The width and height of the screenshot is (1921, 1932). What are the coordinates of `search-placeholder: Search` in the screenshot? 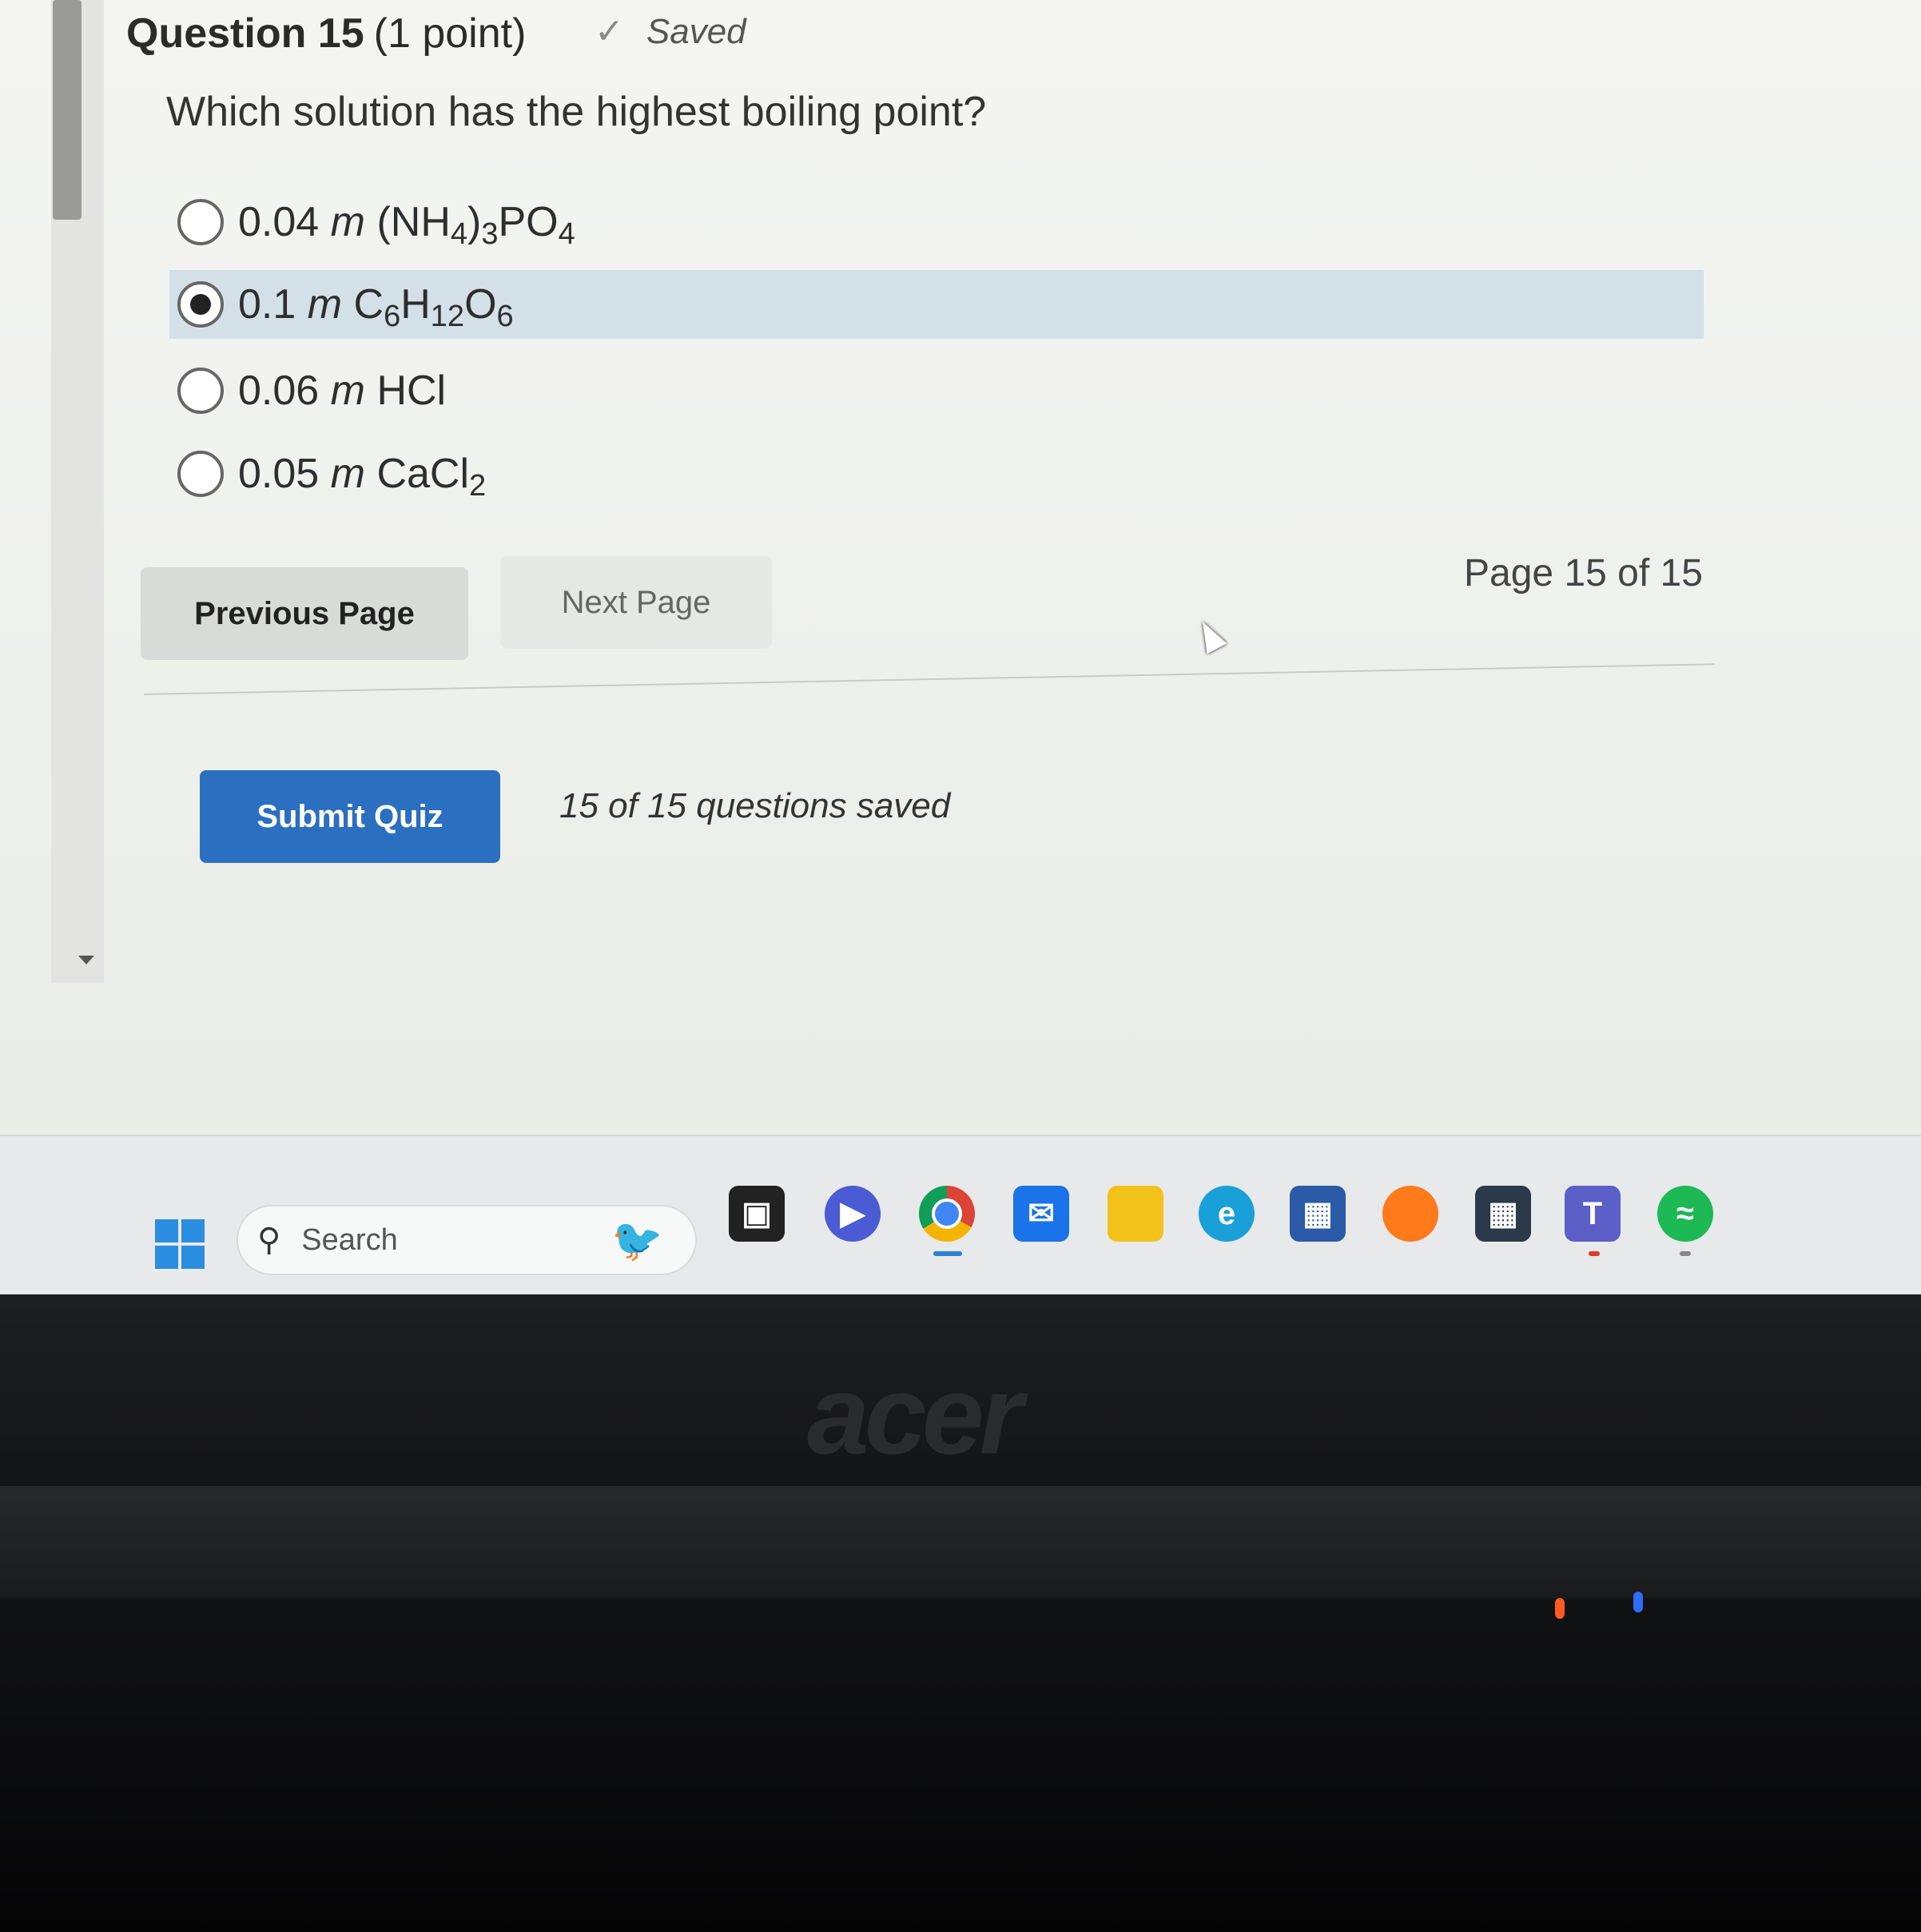 It's located at (349, 1239).